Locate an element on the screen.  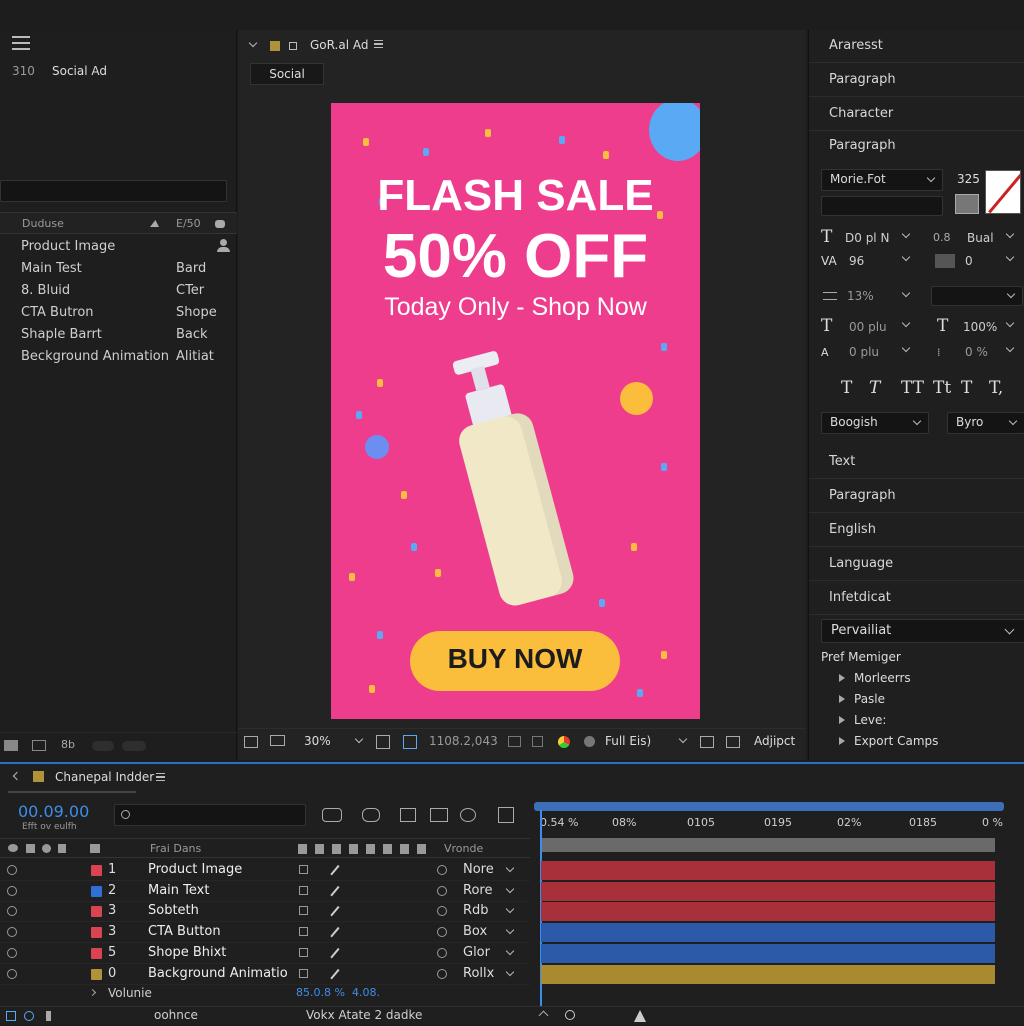
preset-select: Pervailiat is located at coordinates (922, 631).